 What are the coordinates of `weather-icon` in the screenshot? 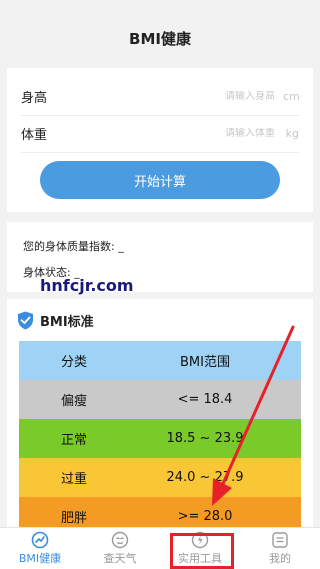 It's located at (120, 540).